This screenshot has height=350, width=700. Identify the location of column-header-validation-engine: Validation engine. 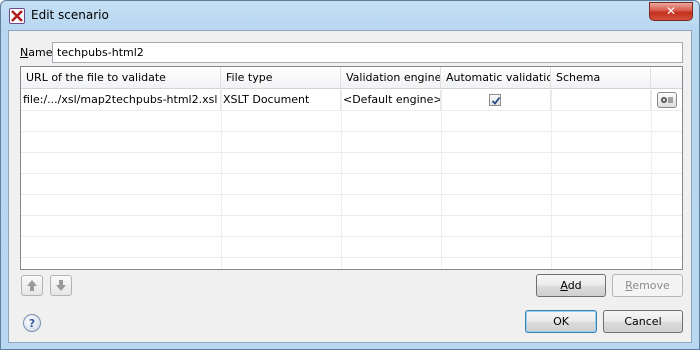
(391, 78).